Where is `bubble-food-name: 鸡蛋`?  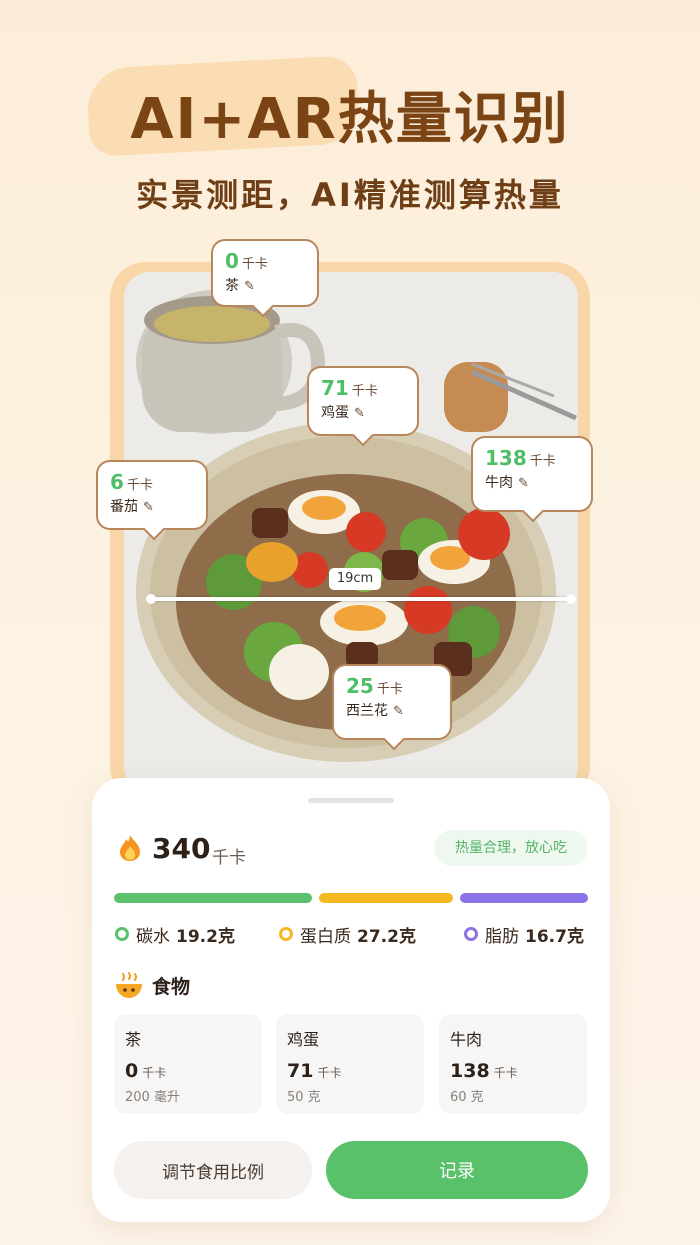 bubble-food-name: 鸡蛋 is located at coordinates (335, 413).